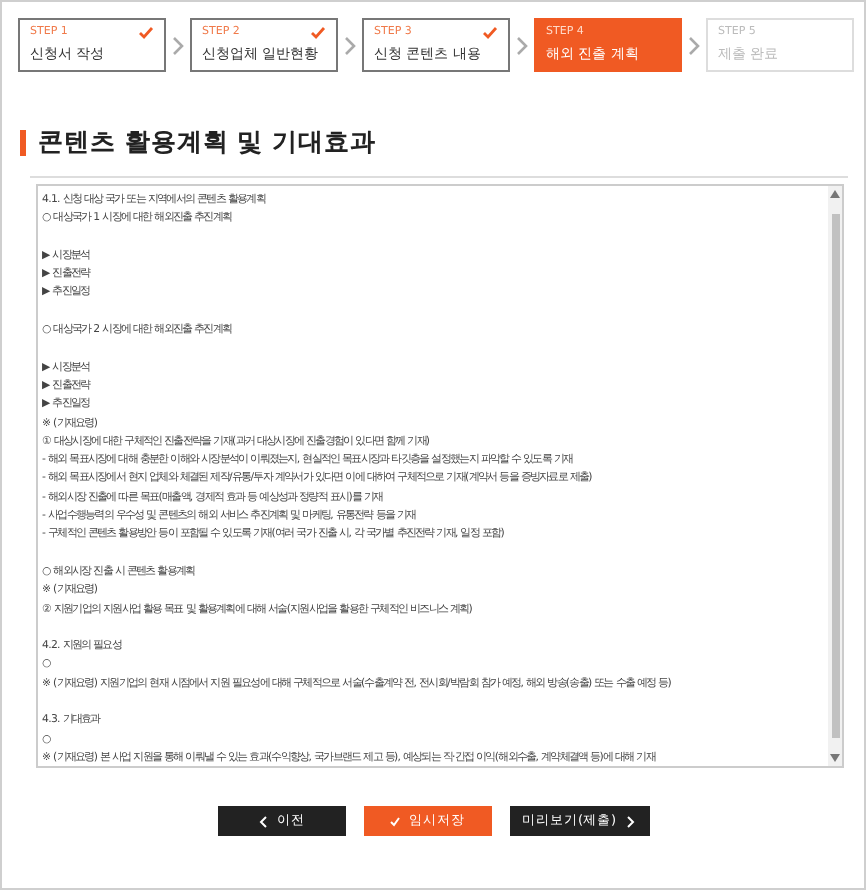 This screenshot has width=866, height=890. Describe the element at coordinates (23, 142) in the screenshot. I see `title-accent-bar` at that location.